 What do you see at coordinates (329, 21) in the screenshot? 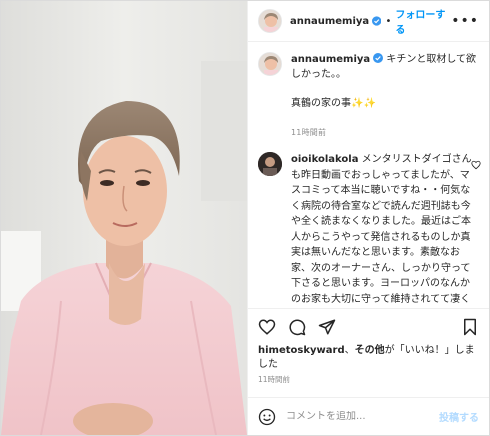
I see `author-username: annaumemiya` at bounding box center [329, 21].